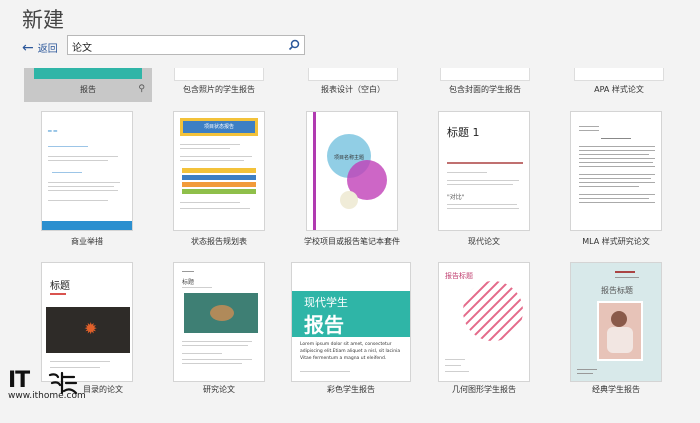 The image size is (700, 423). I want to click on template-blank-report-design: 报表设计（空白）, so click(353, 85).